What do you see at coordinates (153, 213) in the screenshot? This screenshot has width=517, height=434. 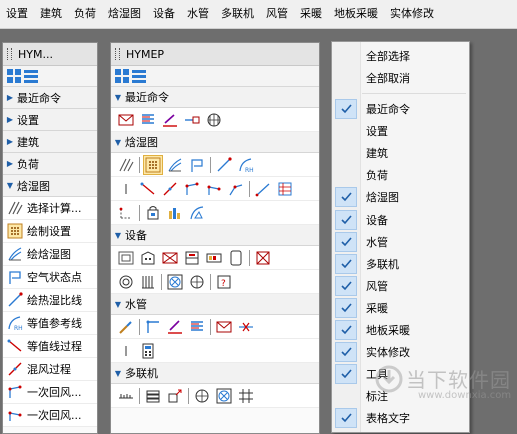 I see `document-lock-icon` at bounding box center [153, 213].